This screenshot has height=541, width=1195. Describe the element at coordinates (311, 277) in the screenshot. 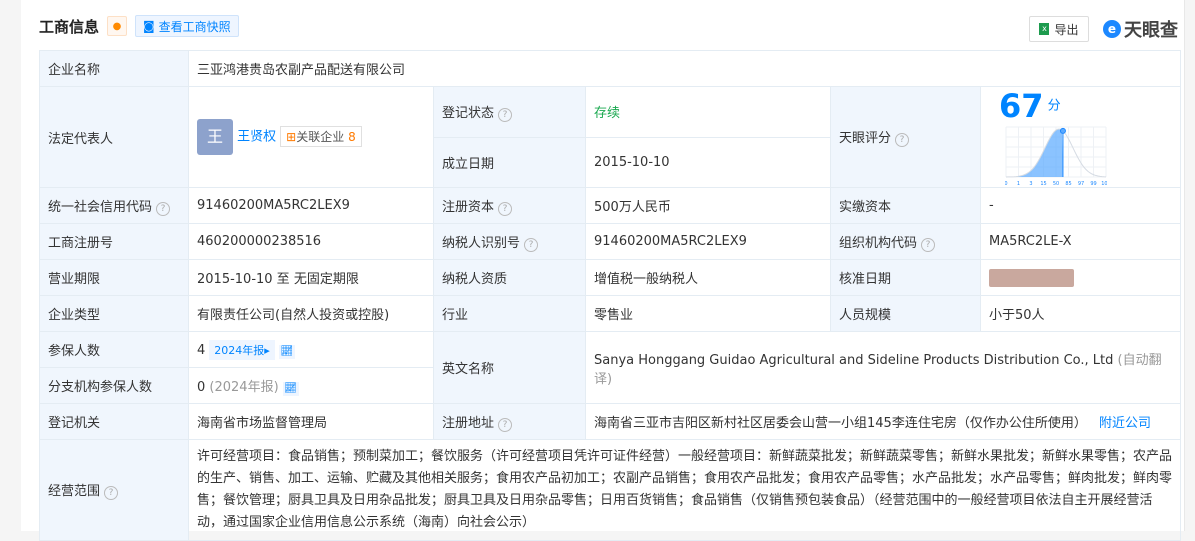

I see `business-term: 2015-10-10 至 无固定期限` at that location.